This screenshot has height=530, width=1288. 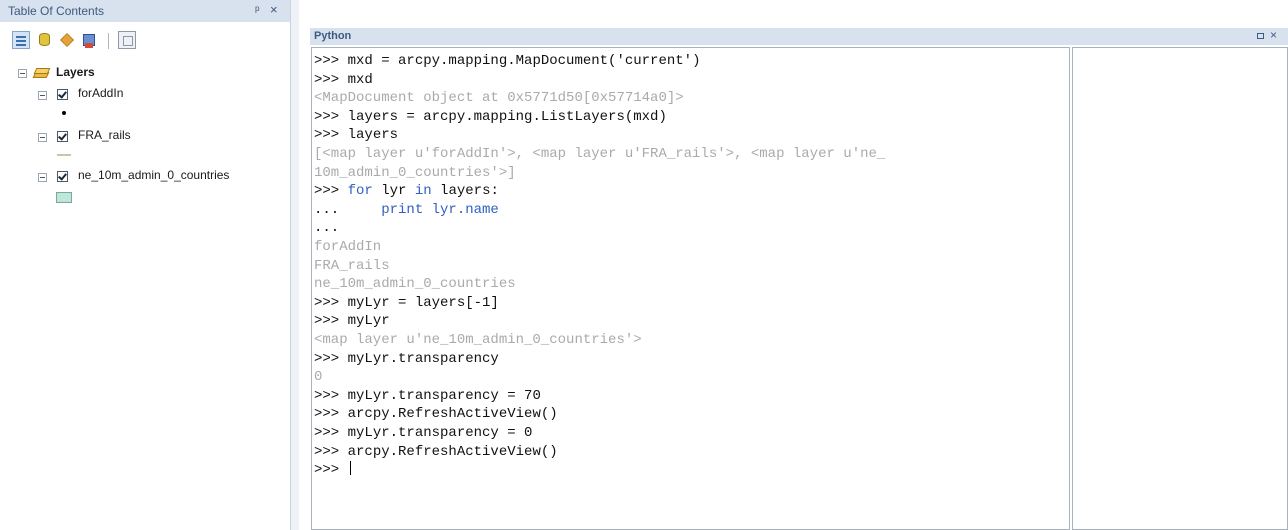 What do you see at coordinates (368, 321) in the screenshot?
I see `code-text: myLyr` at bounding box center [368, 321].